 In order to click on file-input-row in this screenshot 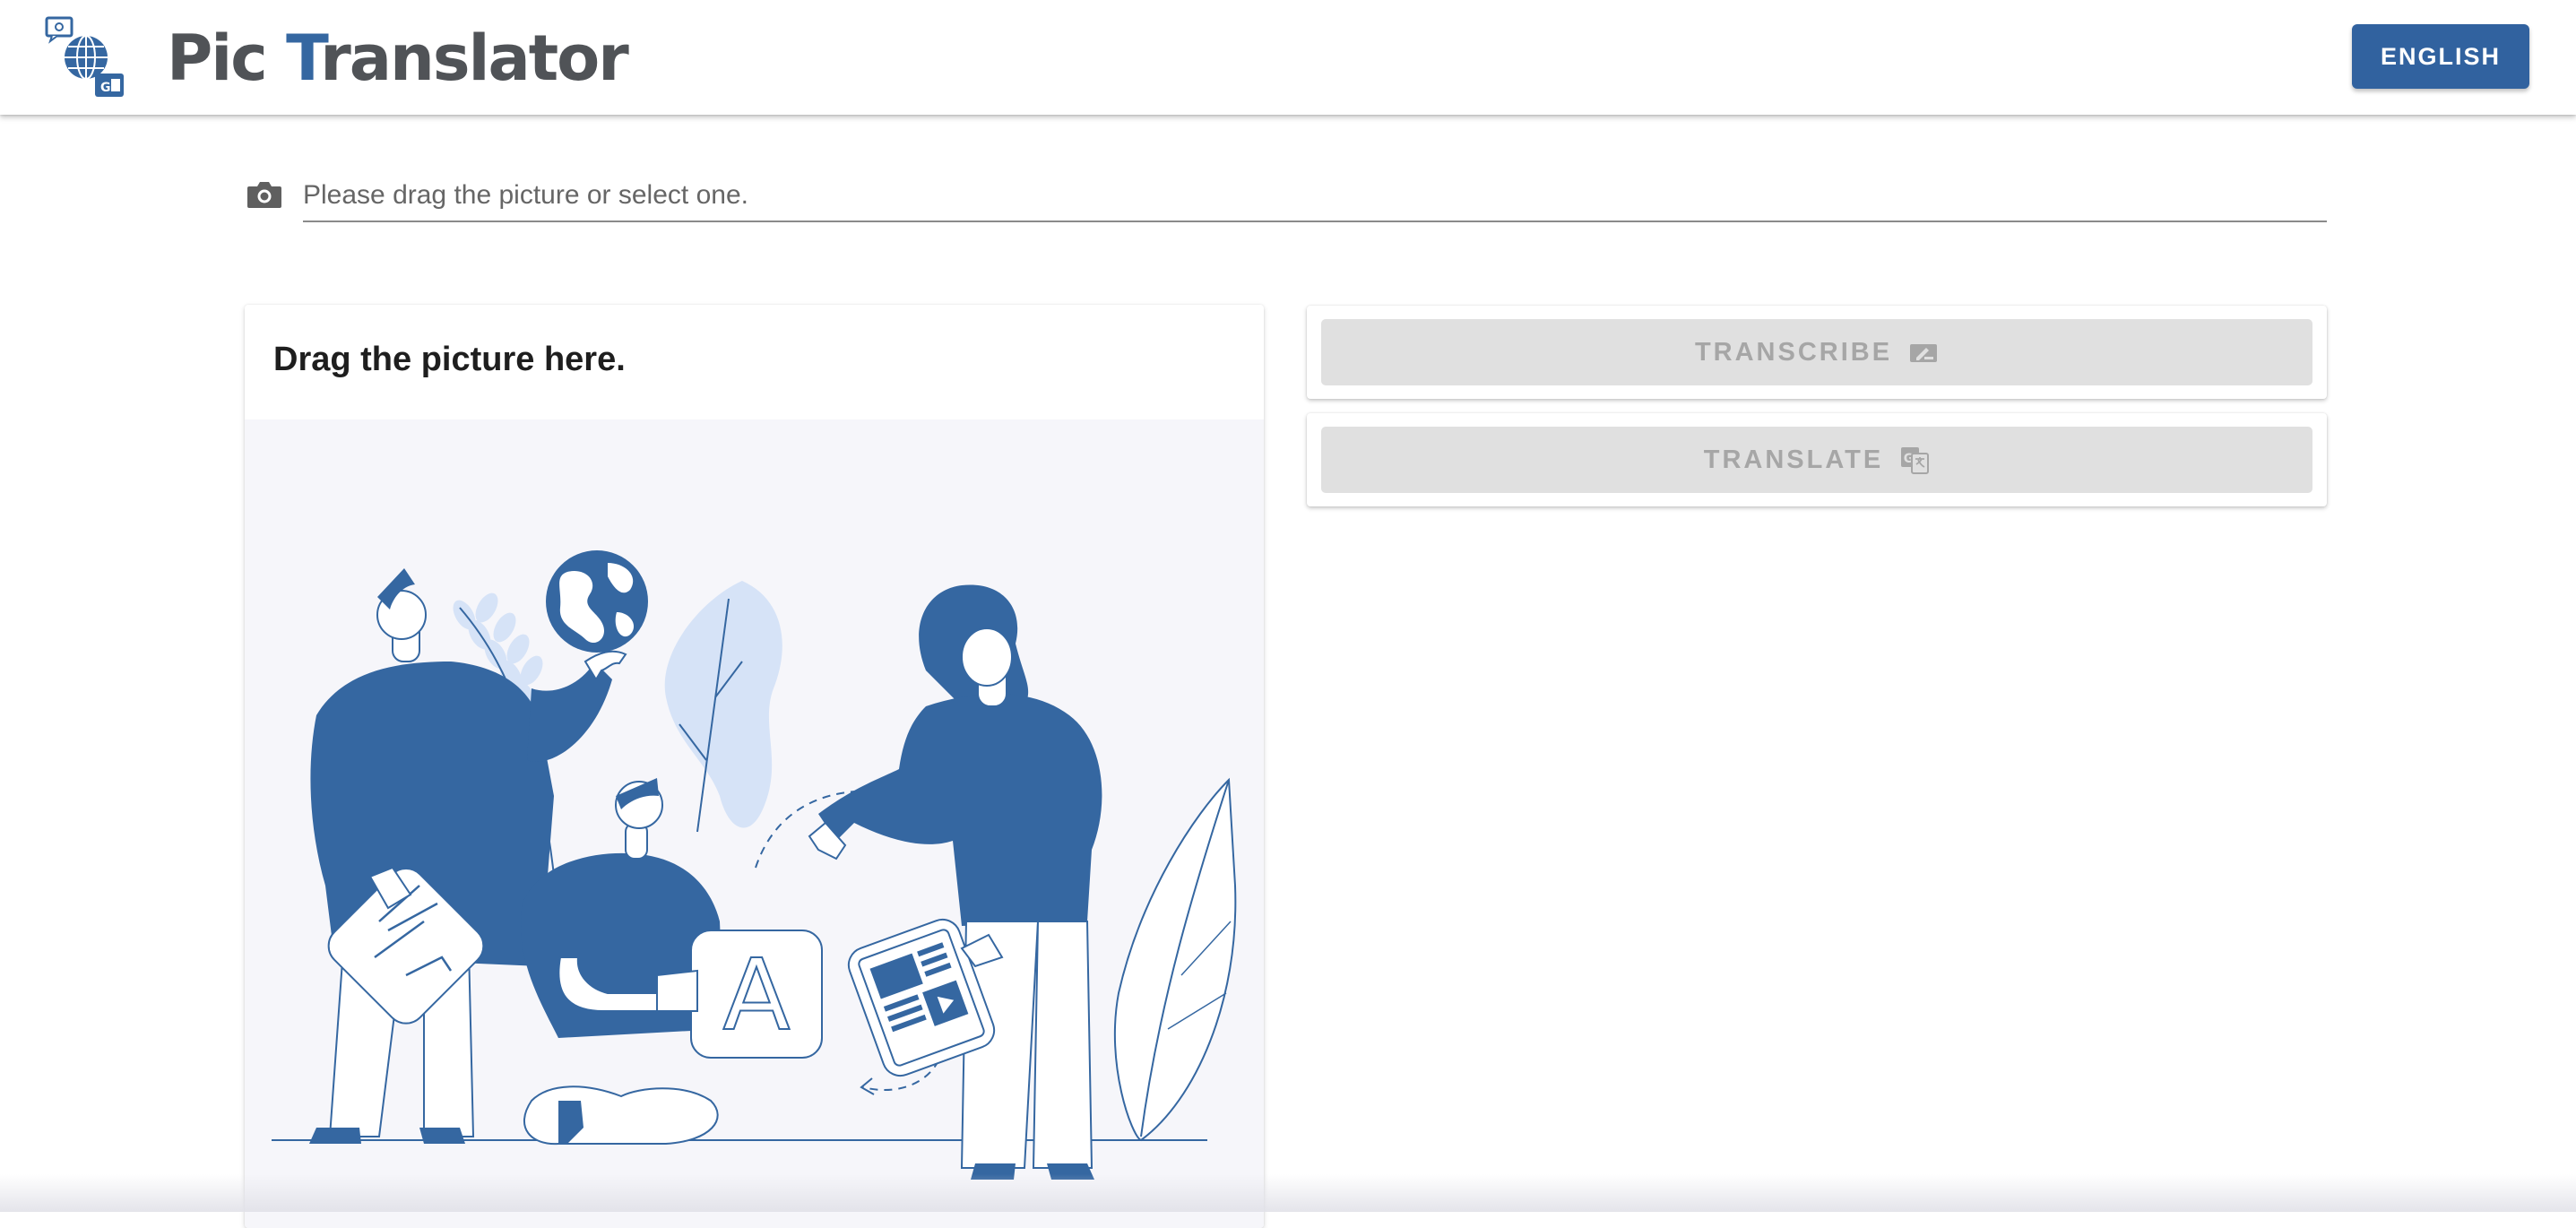, I will do `click(1285, 197)`.